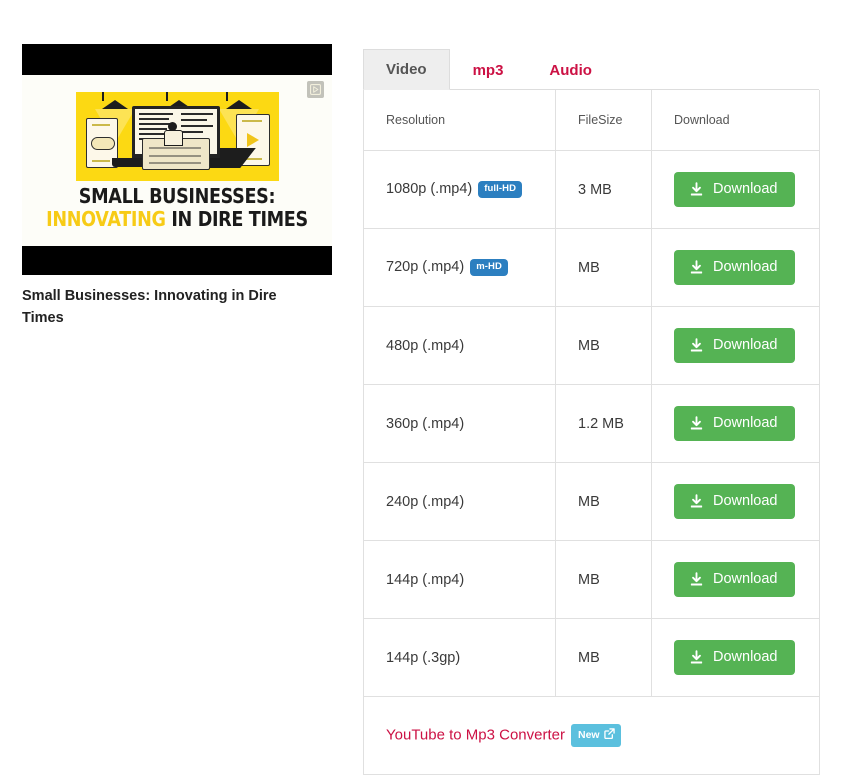 Image resolution: width=845 pixels, height=775 pixels. I want to click on table-row: 720p (.mp4) m-HD MB Download, so click(591, 267).